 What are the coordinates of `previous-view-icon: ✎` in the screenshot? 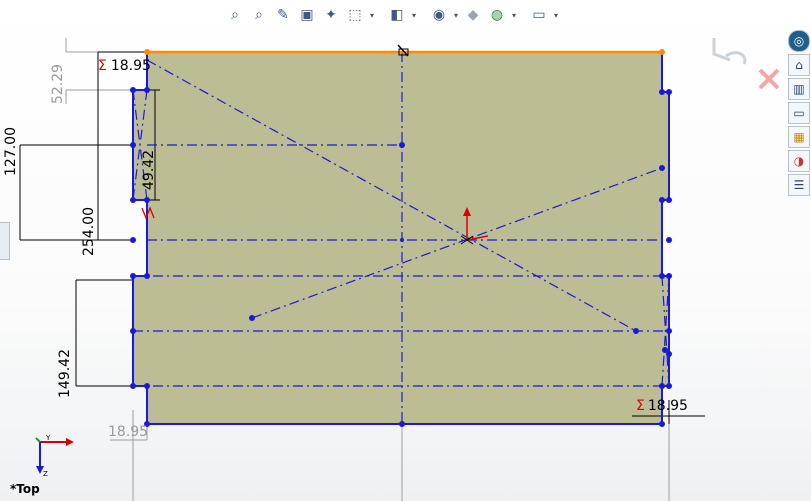 It's located at (283, 15).